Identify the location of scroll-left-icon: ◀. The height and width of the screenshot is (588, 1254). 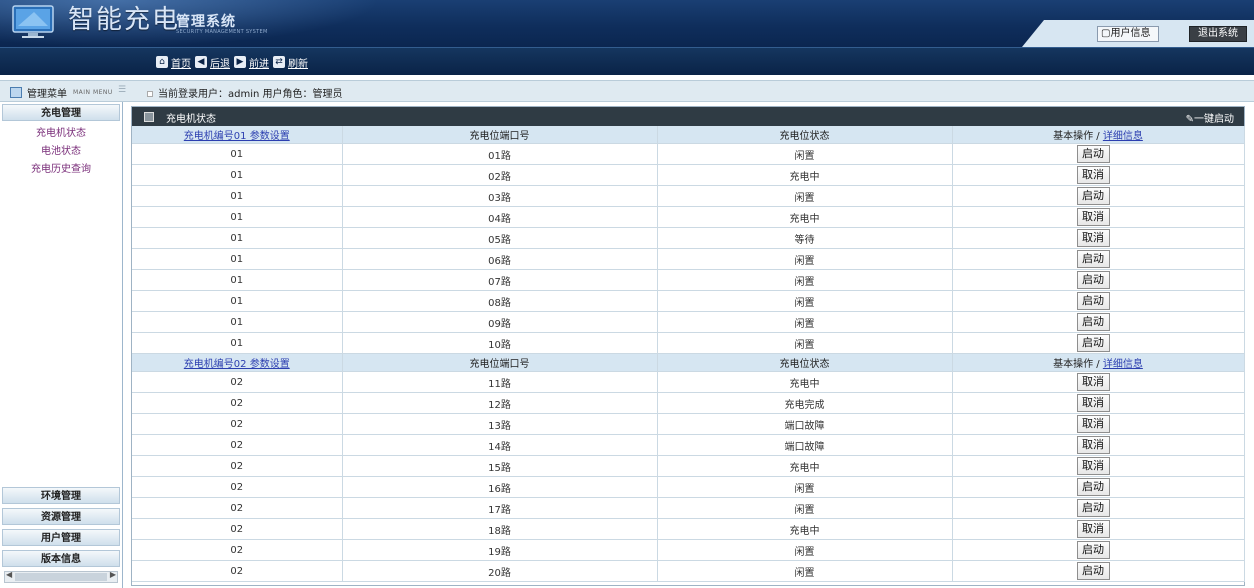
(9, 574).